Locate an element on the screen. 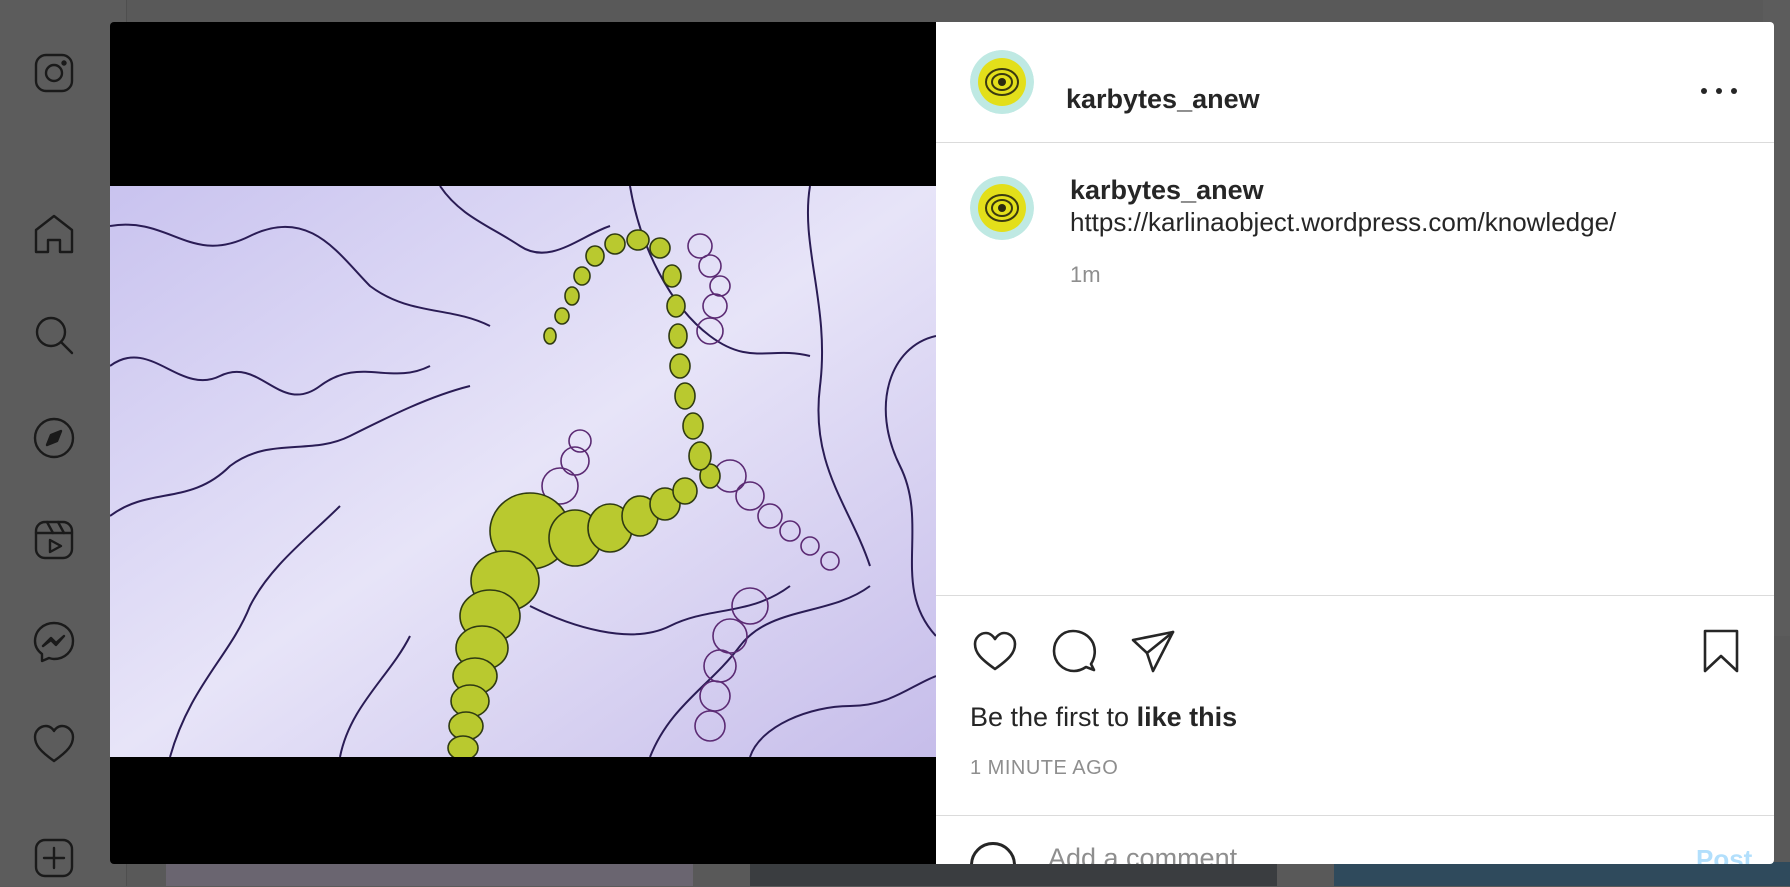 This screenshot has width=1790, height=887. likes-prefix: Be the first to is located at coordinates (1053, 717).